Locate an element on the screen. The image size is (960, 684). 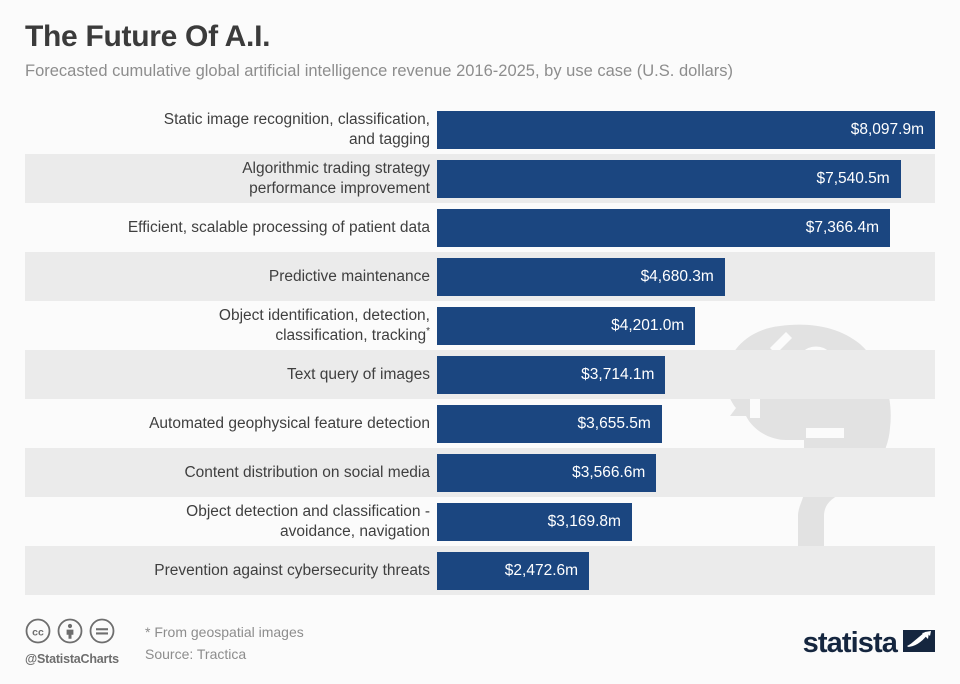
bar: $4,680.3m is located at coordinates (581, 276).